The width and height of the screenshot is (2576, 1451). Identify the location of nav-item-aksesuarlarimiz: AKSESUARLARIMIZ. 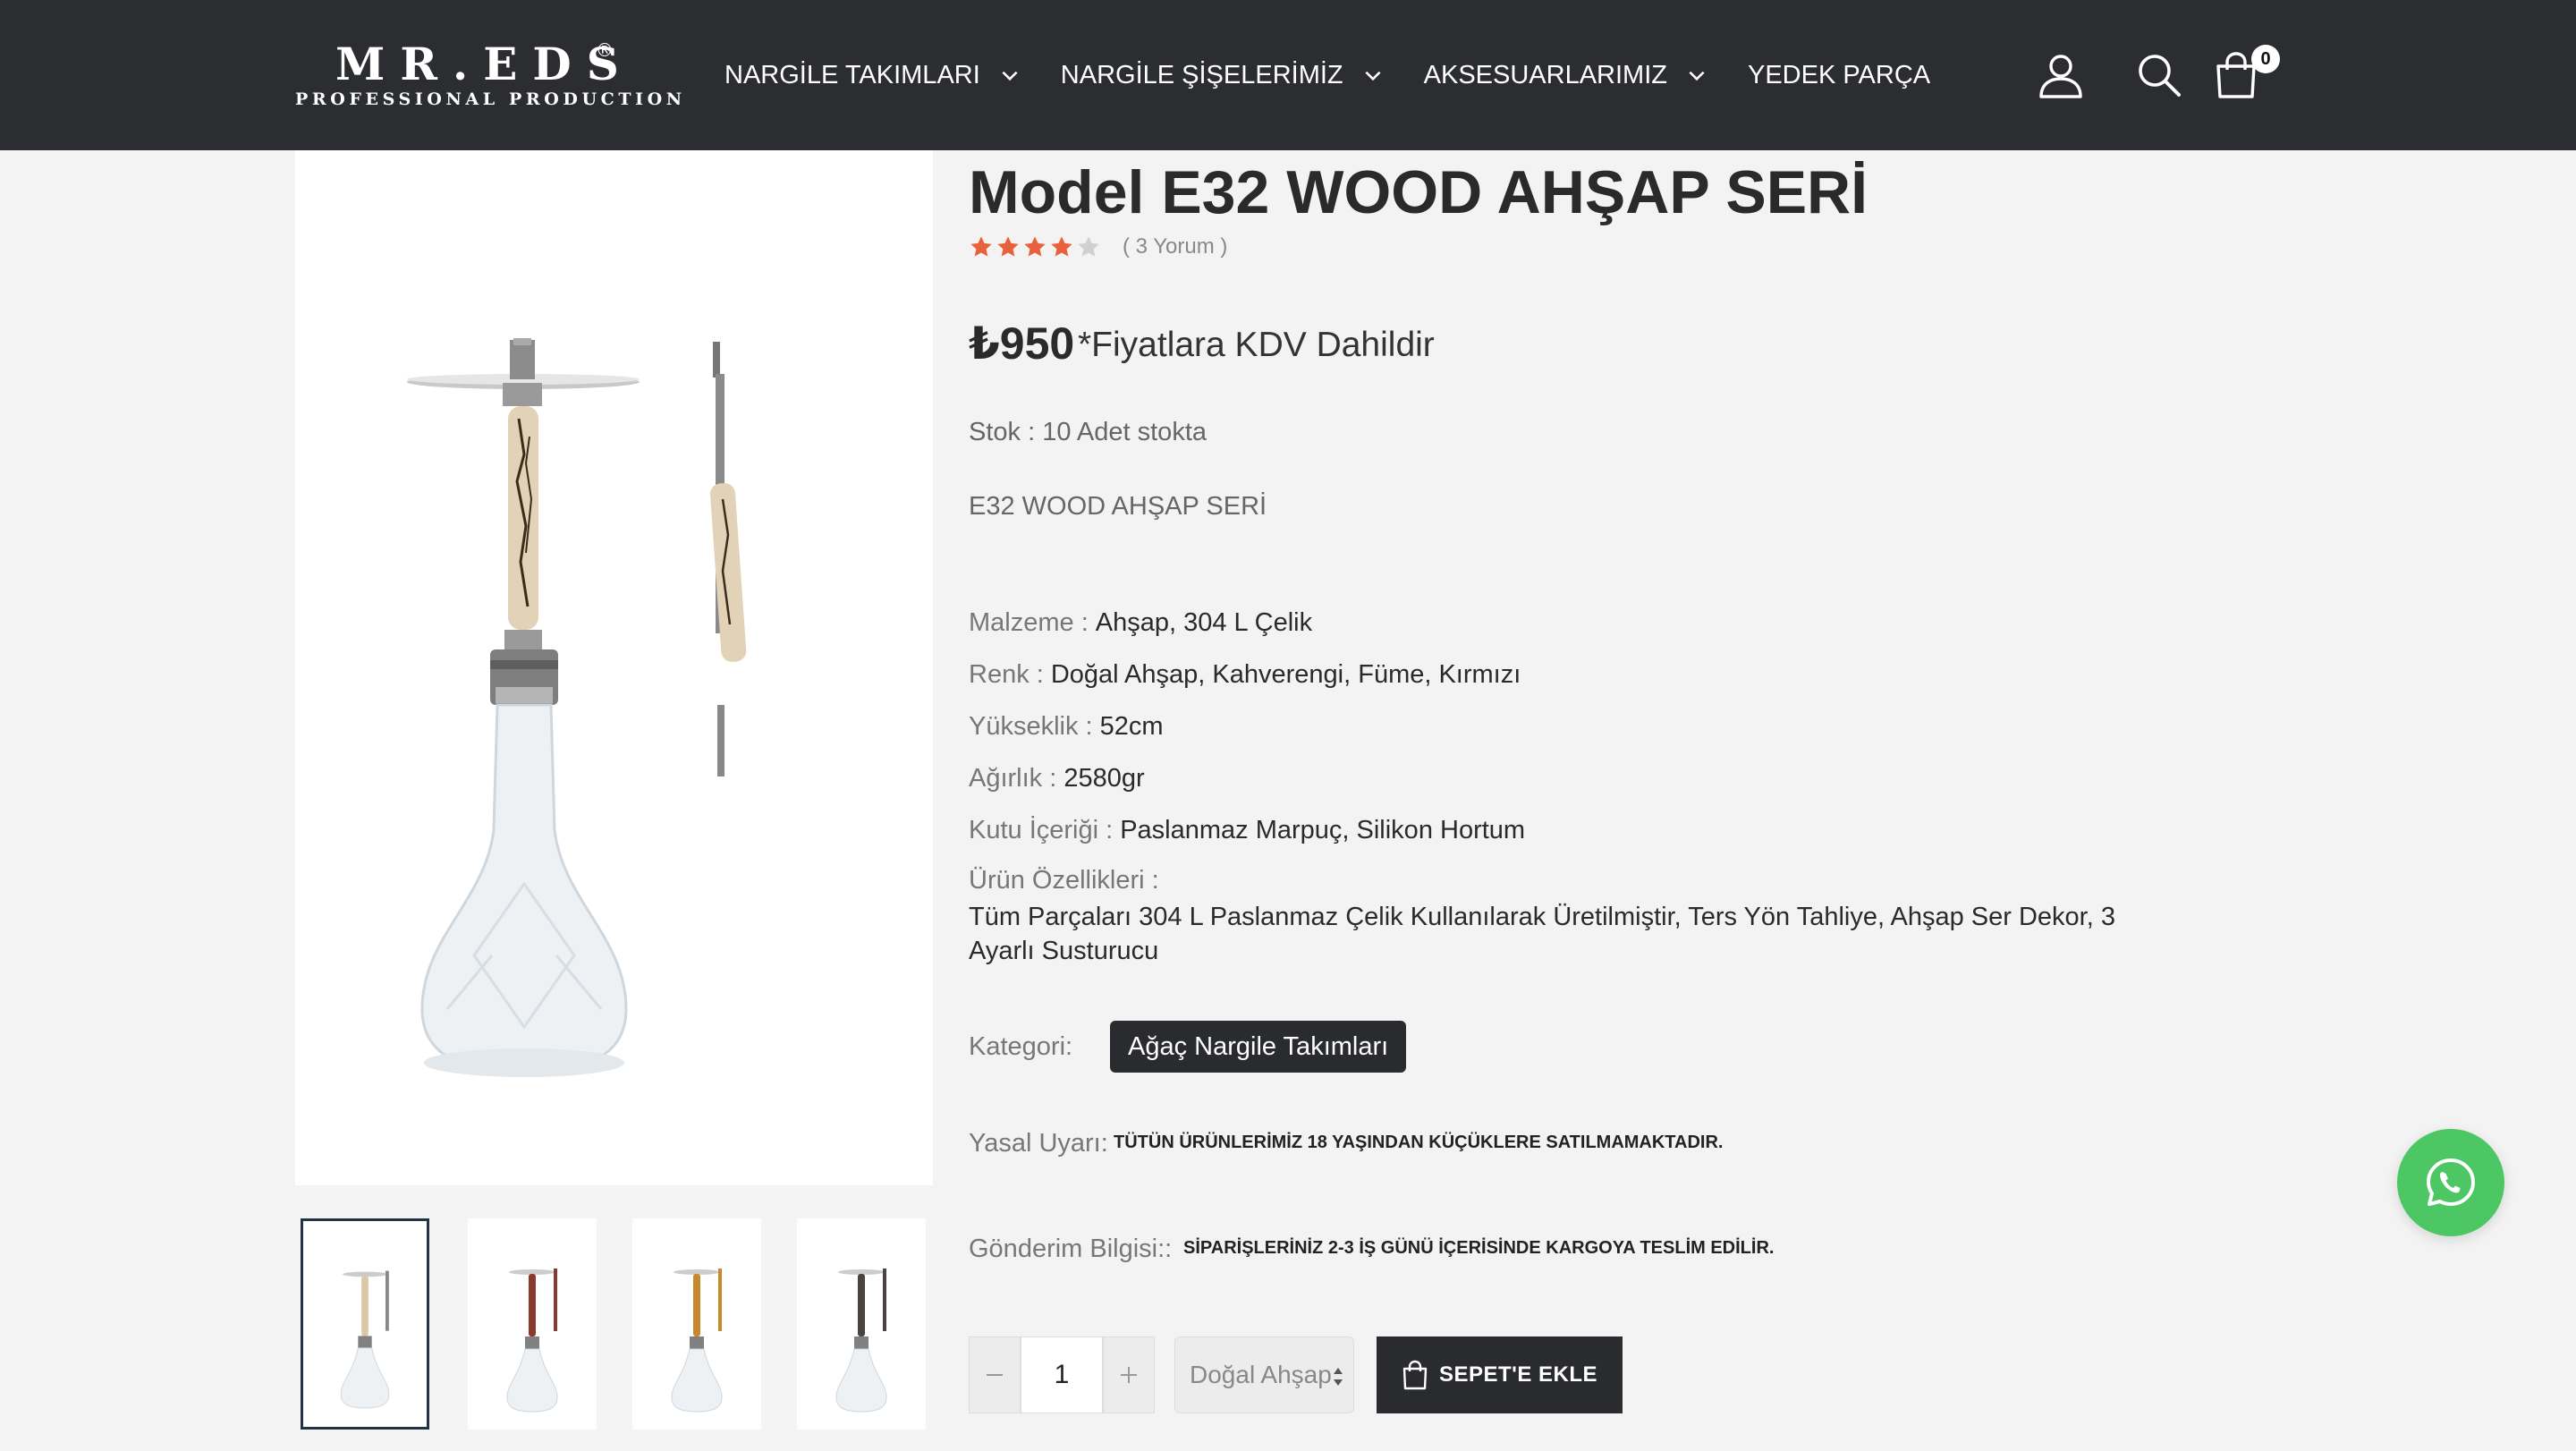
(1566, 75).